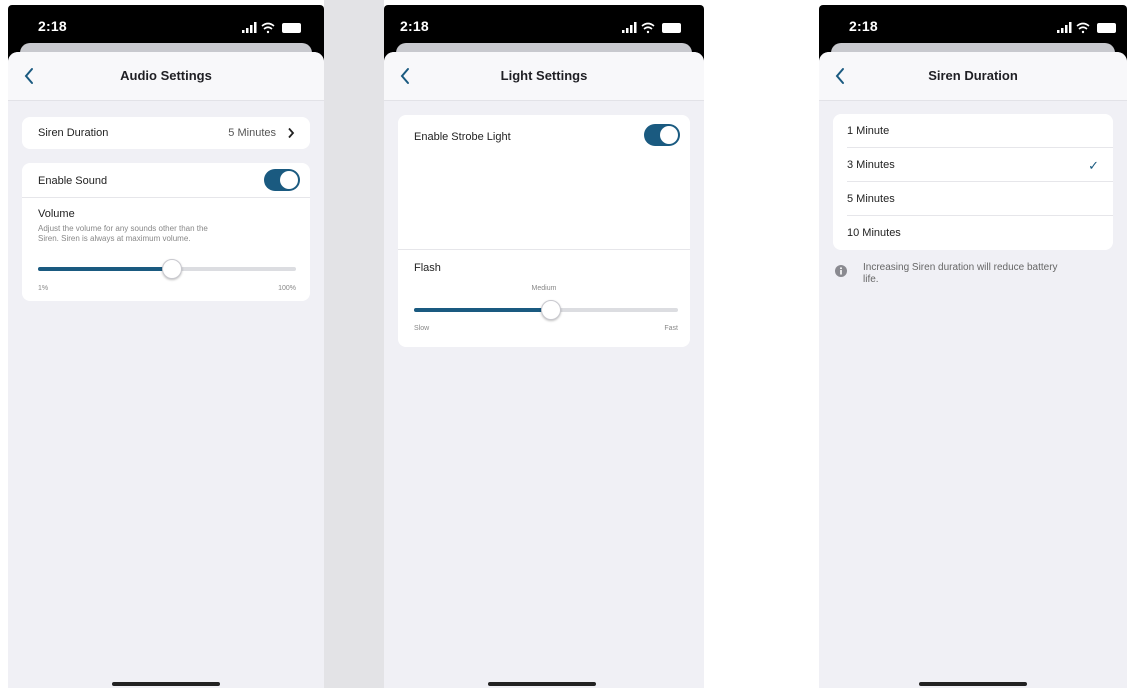  What do you see at coordinates (871, 279) in the screenshot?
I see `battery-note-text-2: life.` at bounding box center [871, 279].